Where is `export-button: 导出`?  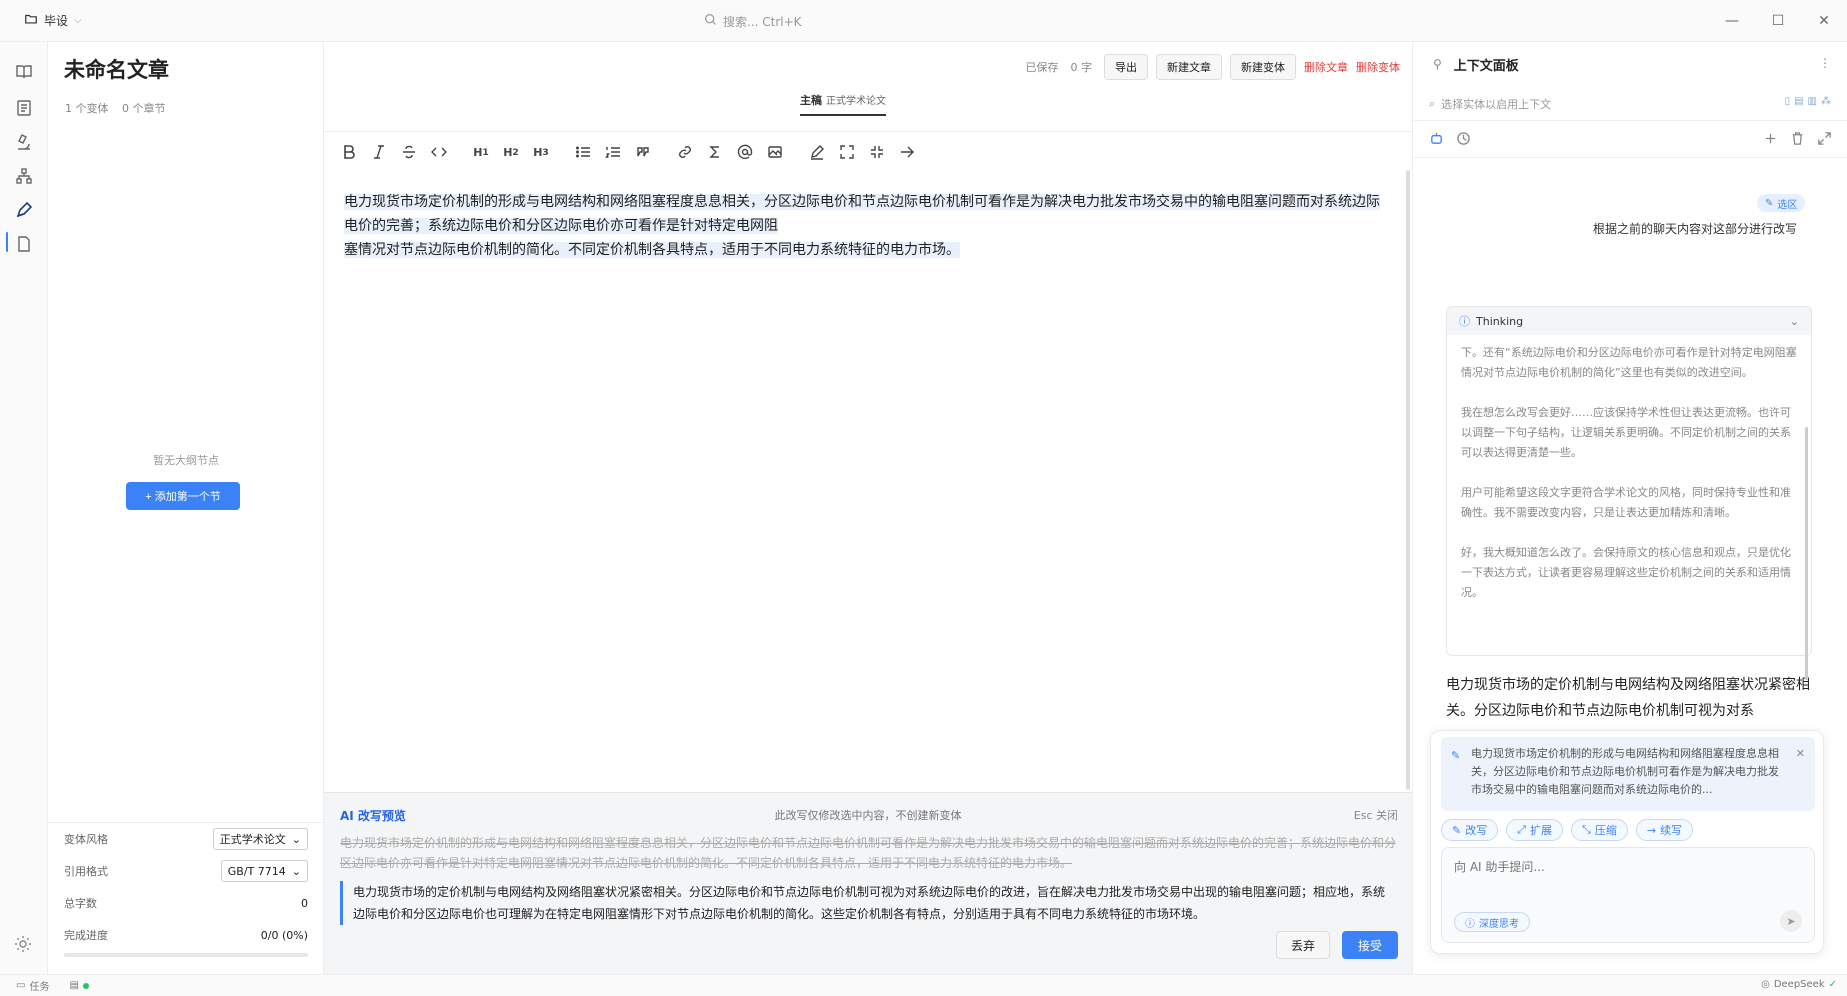
export-button: 导出 is located at coordinates (1126, 67).